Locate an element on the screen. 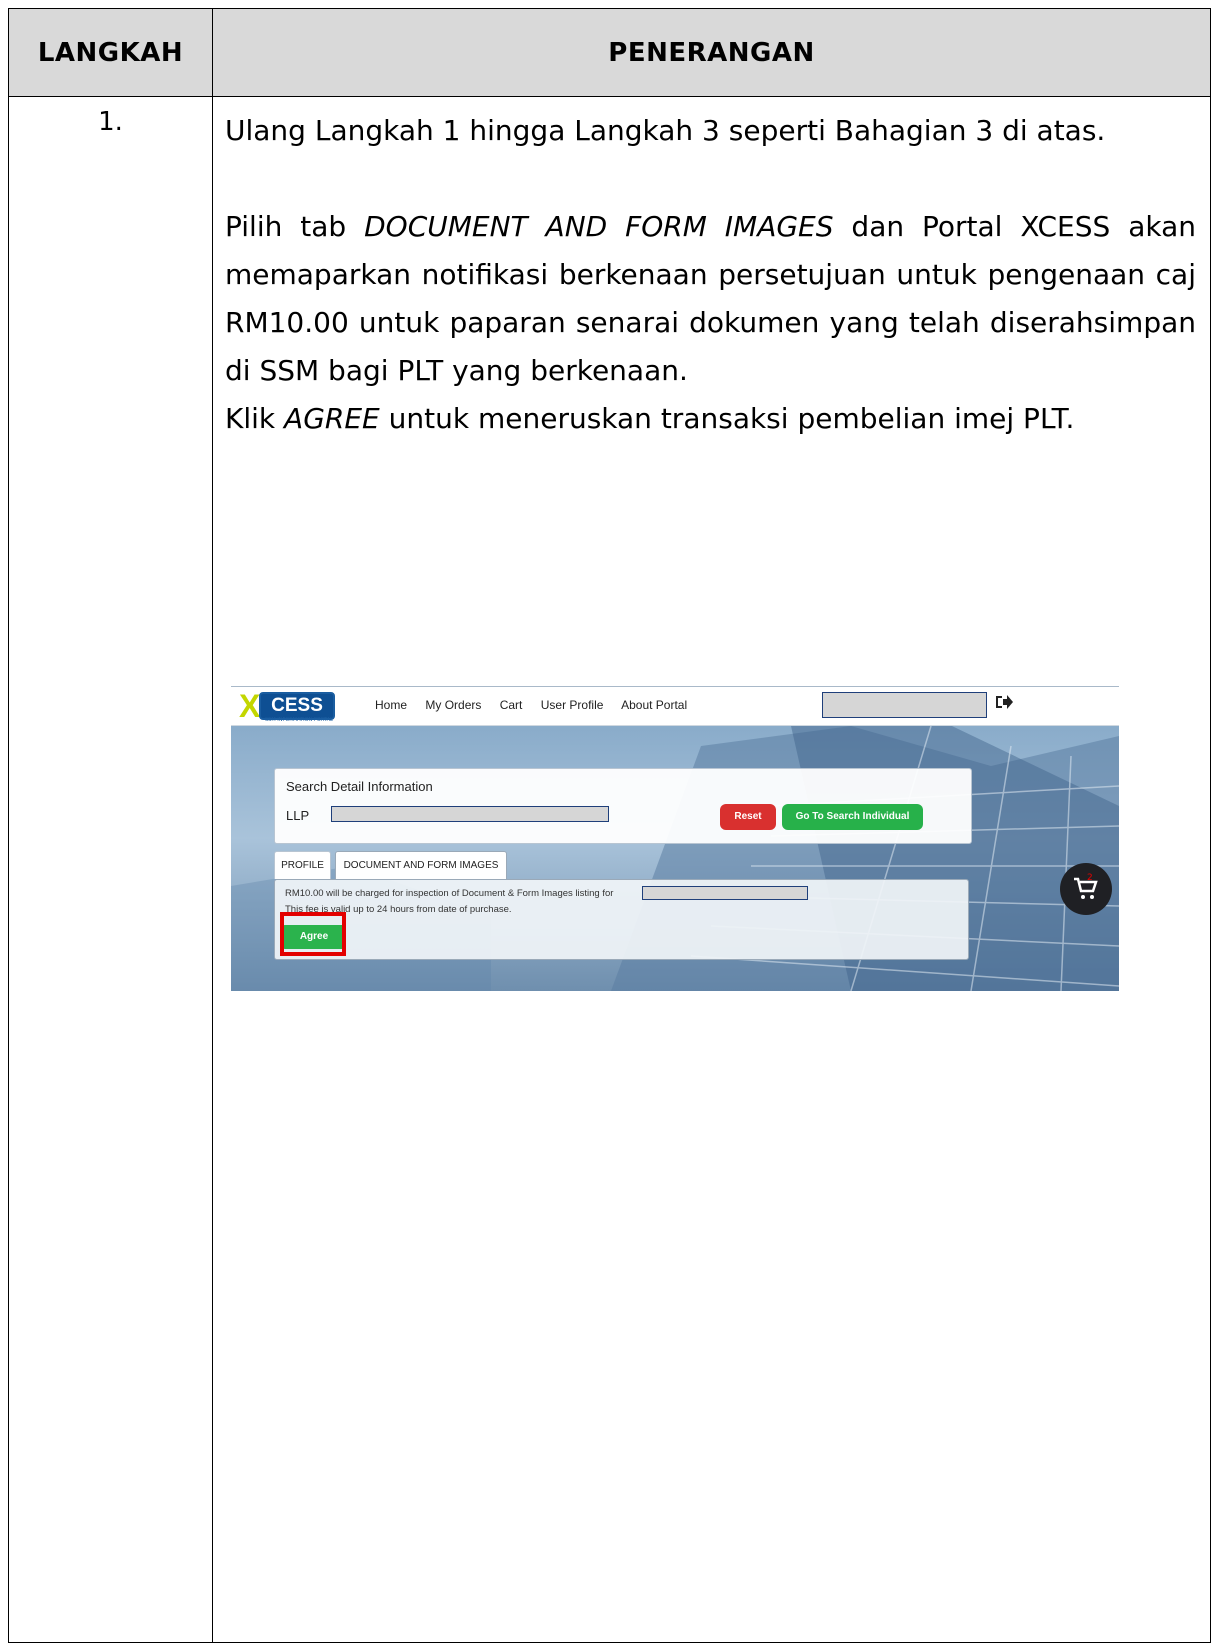 This screenshot has height=1646, width=1219. nav-about-portal: About Portal is located at coordinates (654, 705).